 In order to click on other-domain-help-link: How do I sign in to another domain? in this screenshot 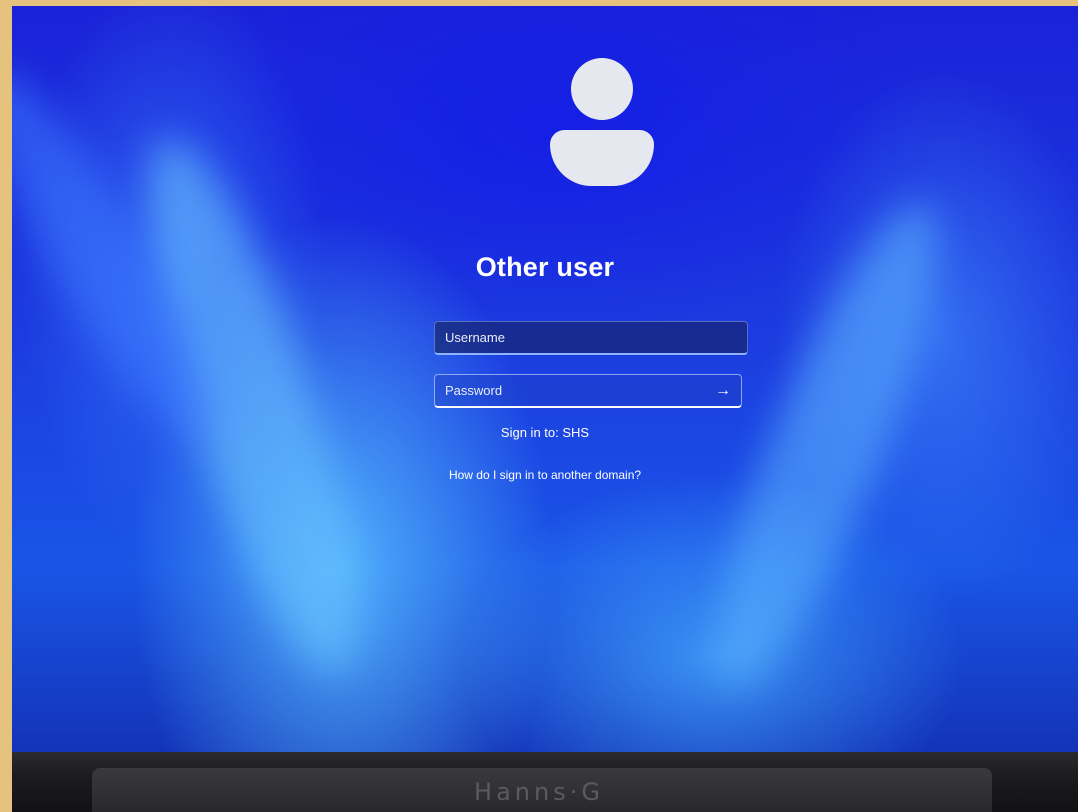, I will do `click(545, 475)`.